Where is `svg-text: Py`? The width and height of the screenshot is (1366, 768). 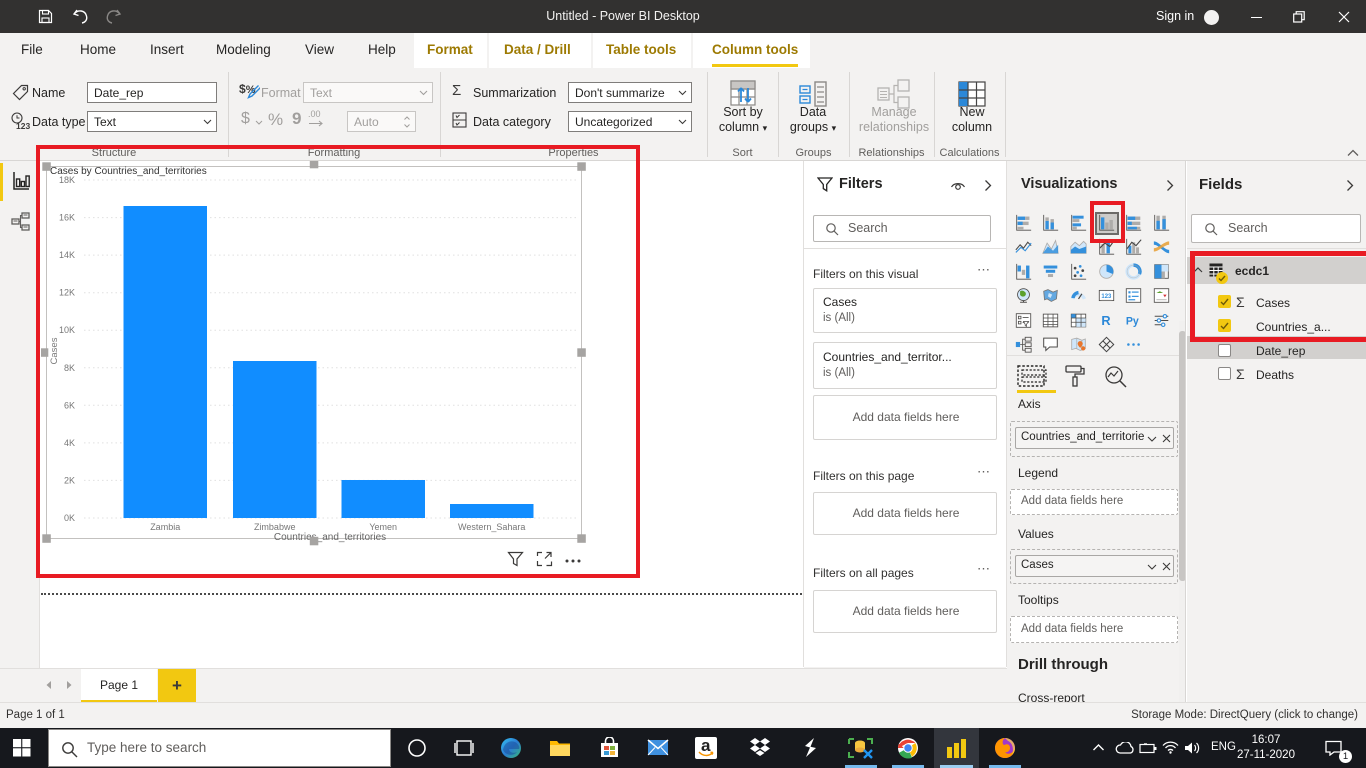
svg-text: Py is located at coordinates (1132, 321).